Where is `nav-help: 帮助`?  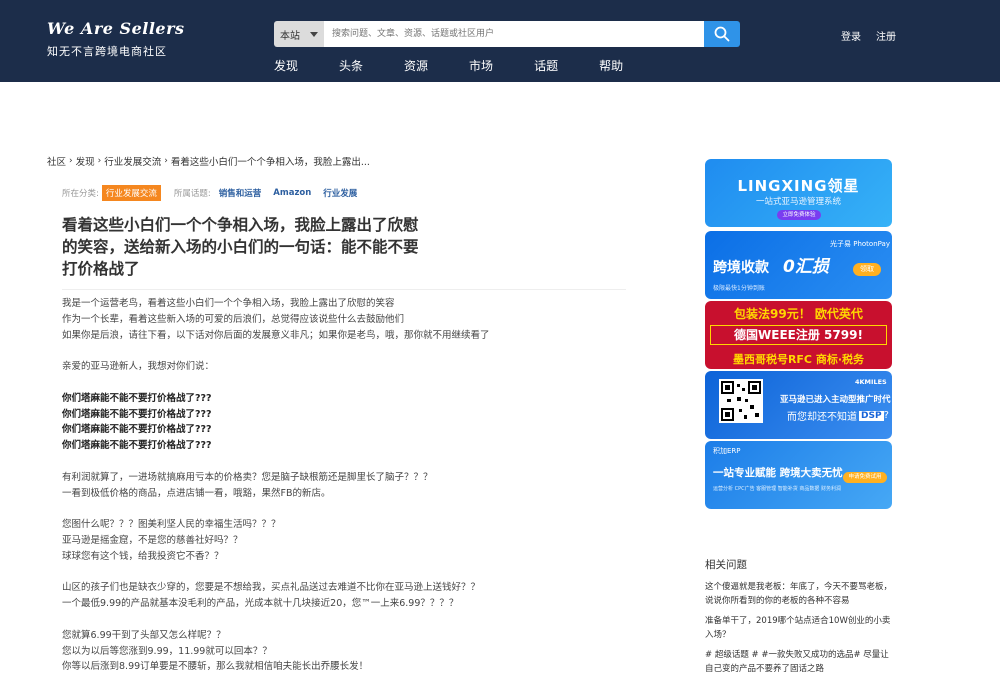
nav-help: 帮助 is located at coordinates (611, 65).